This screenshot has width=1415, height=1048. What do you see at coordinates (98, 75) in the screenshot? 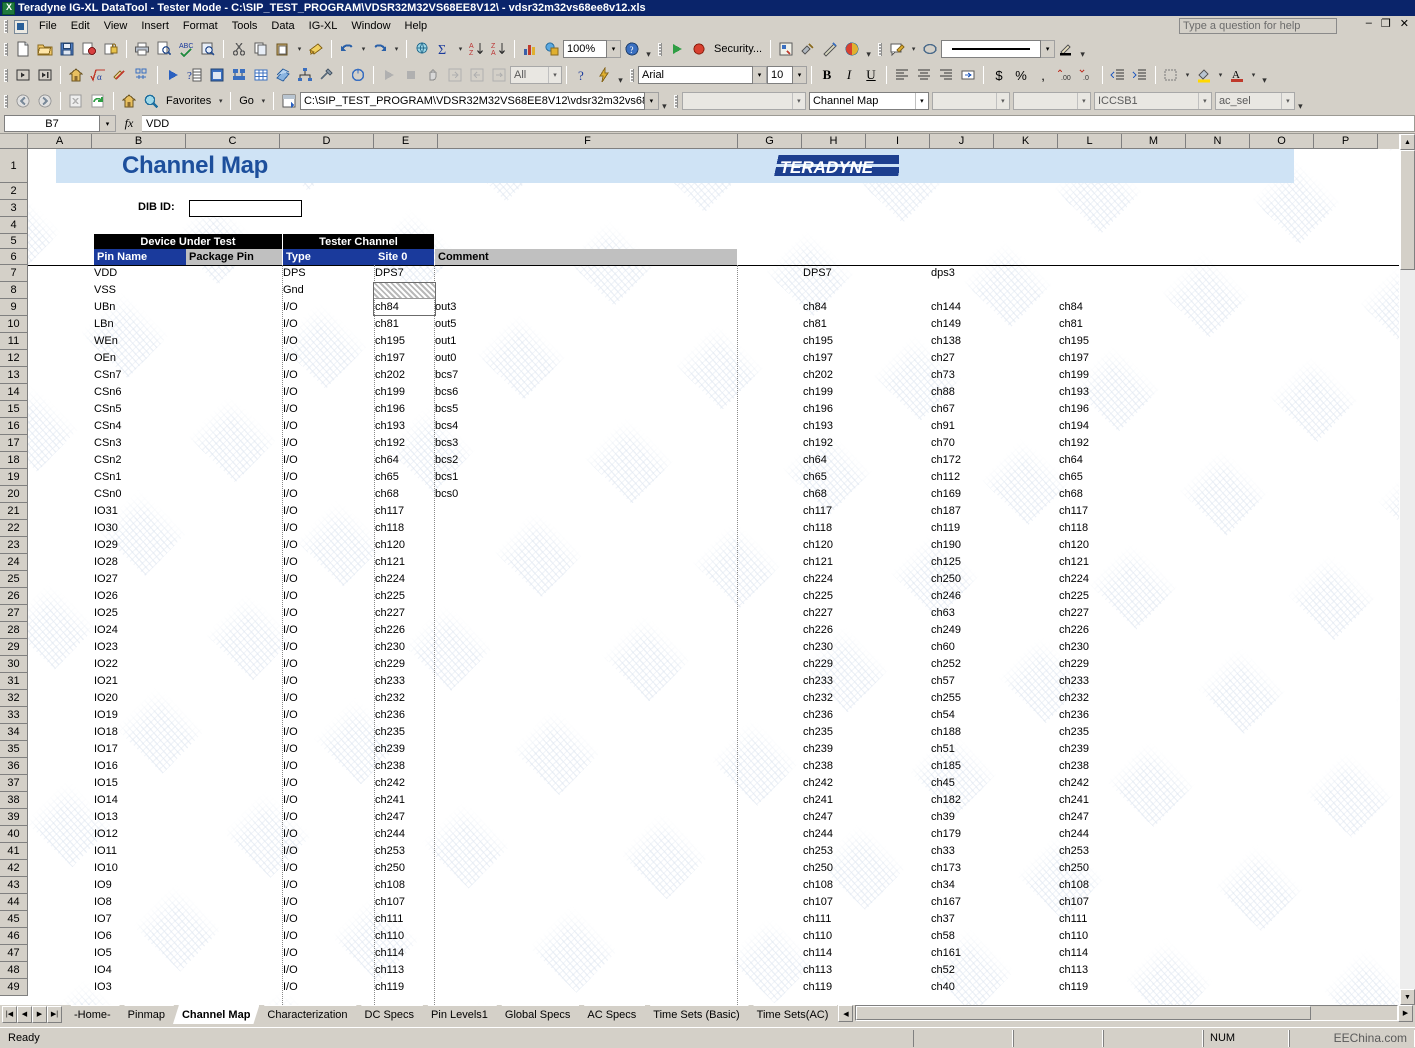
I see `math-icon: α` at bounding box center [98, 75].